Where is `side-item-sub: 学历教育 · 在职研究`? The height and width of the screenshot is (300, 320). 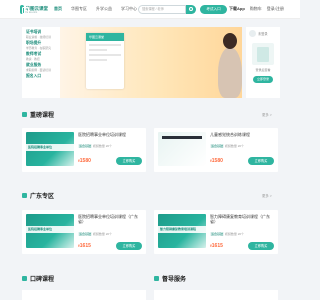 side-item-sub: 学历教育 · 在职研究 is located at coordinates (38, 48).